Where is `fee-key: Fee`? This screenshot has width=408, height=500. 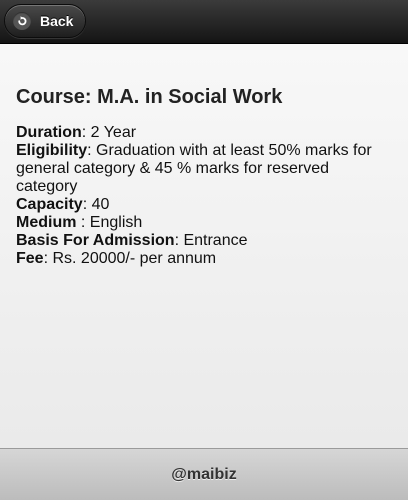 fee-key: Fee is located at coordinates (30, 258).